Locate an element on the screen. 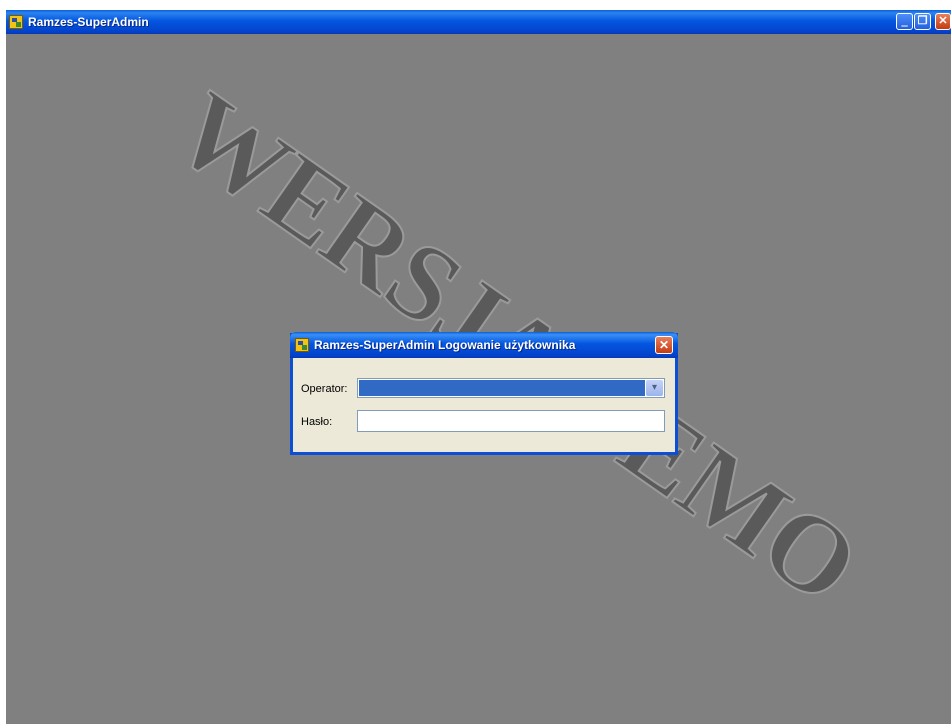 The image size is (951, 724). login-dialog-title: Ramzes-SuperAdmin Logowanie użytkownika is located at coordinates (445, 345).